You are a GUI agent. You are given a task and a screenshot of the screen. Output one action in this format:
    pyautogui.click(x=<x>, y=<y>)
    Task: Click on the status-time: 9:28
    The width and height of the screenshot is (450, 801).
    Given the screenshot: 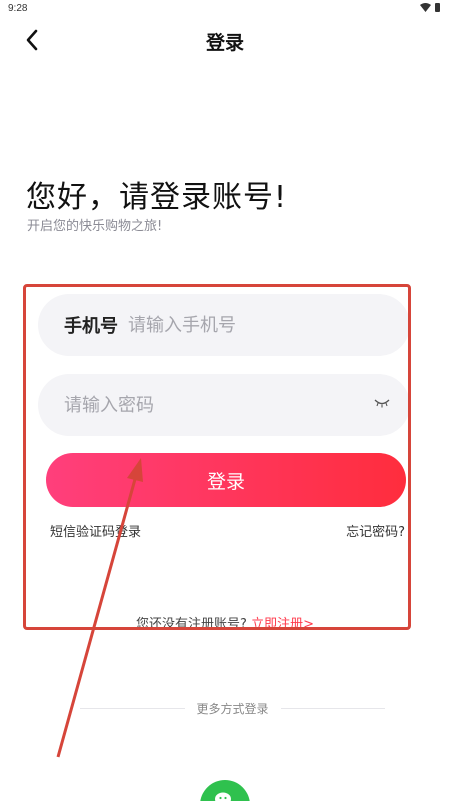 What is the action you would take?
    pyautogui.click(x=18, y=8)
    